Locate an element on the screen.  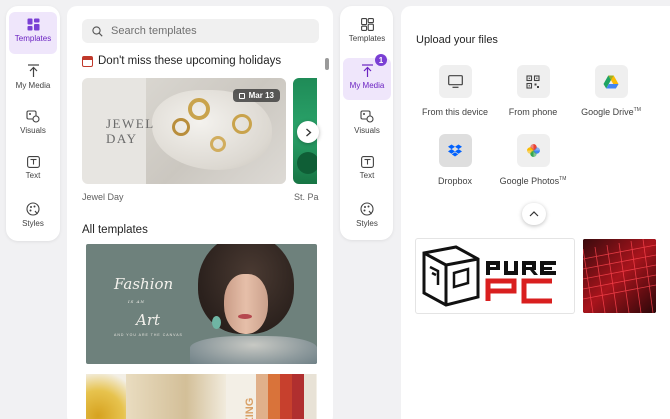
dropbox-icon is located at coordinates (455, 150).